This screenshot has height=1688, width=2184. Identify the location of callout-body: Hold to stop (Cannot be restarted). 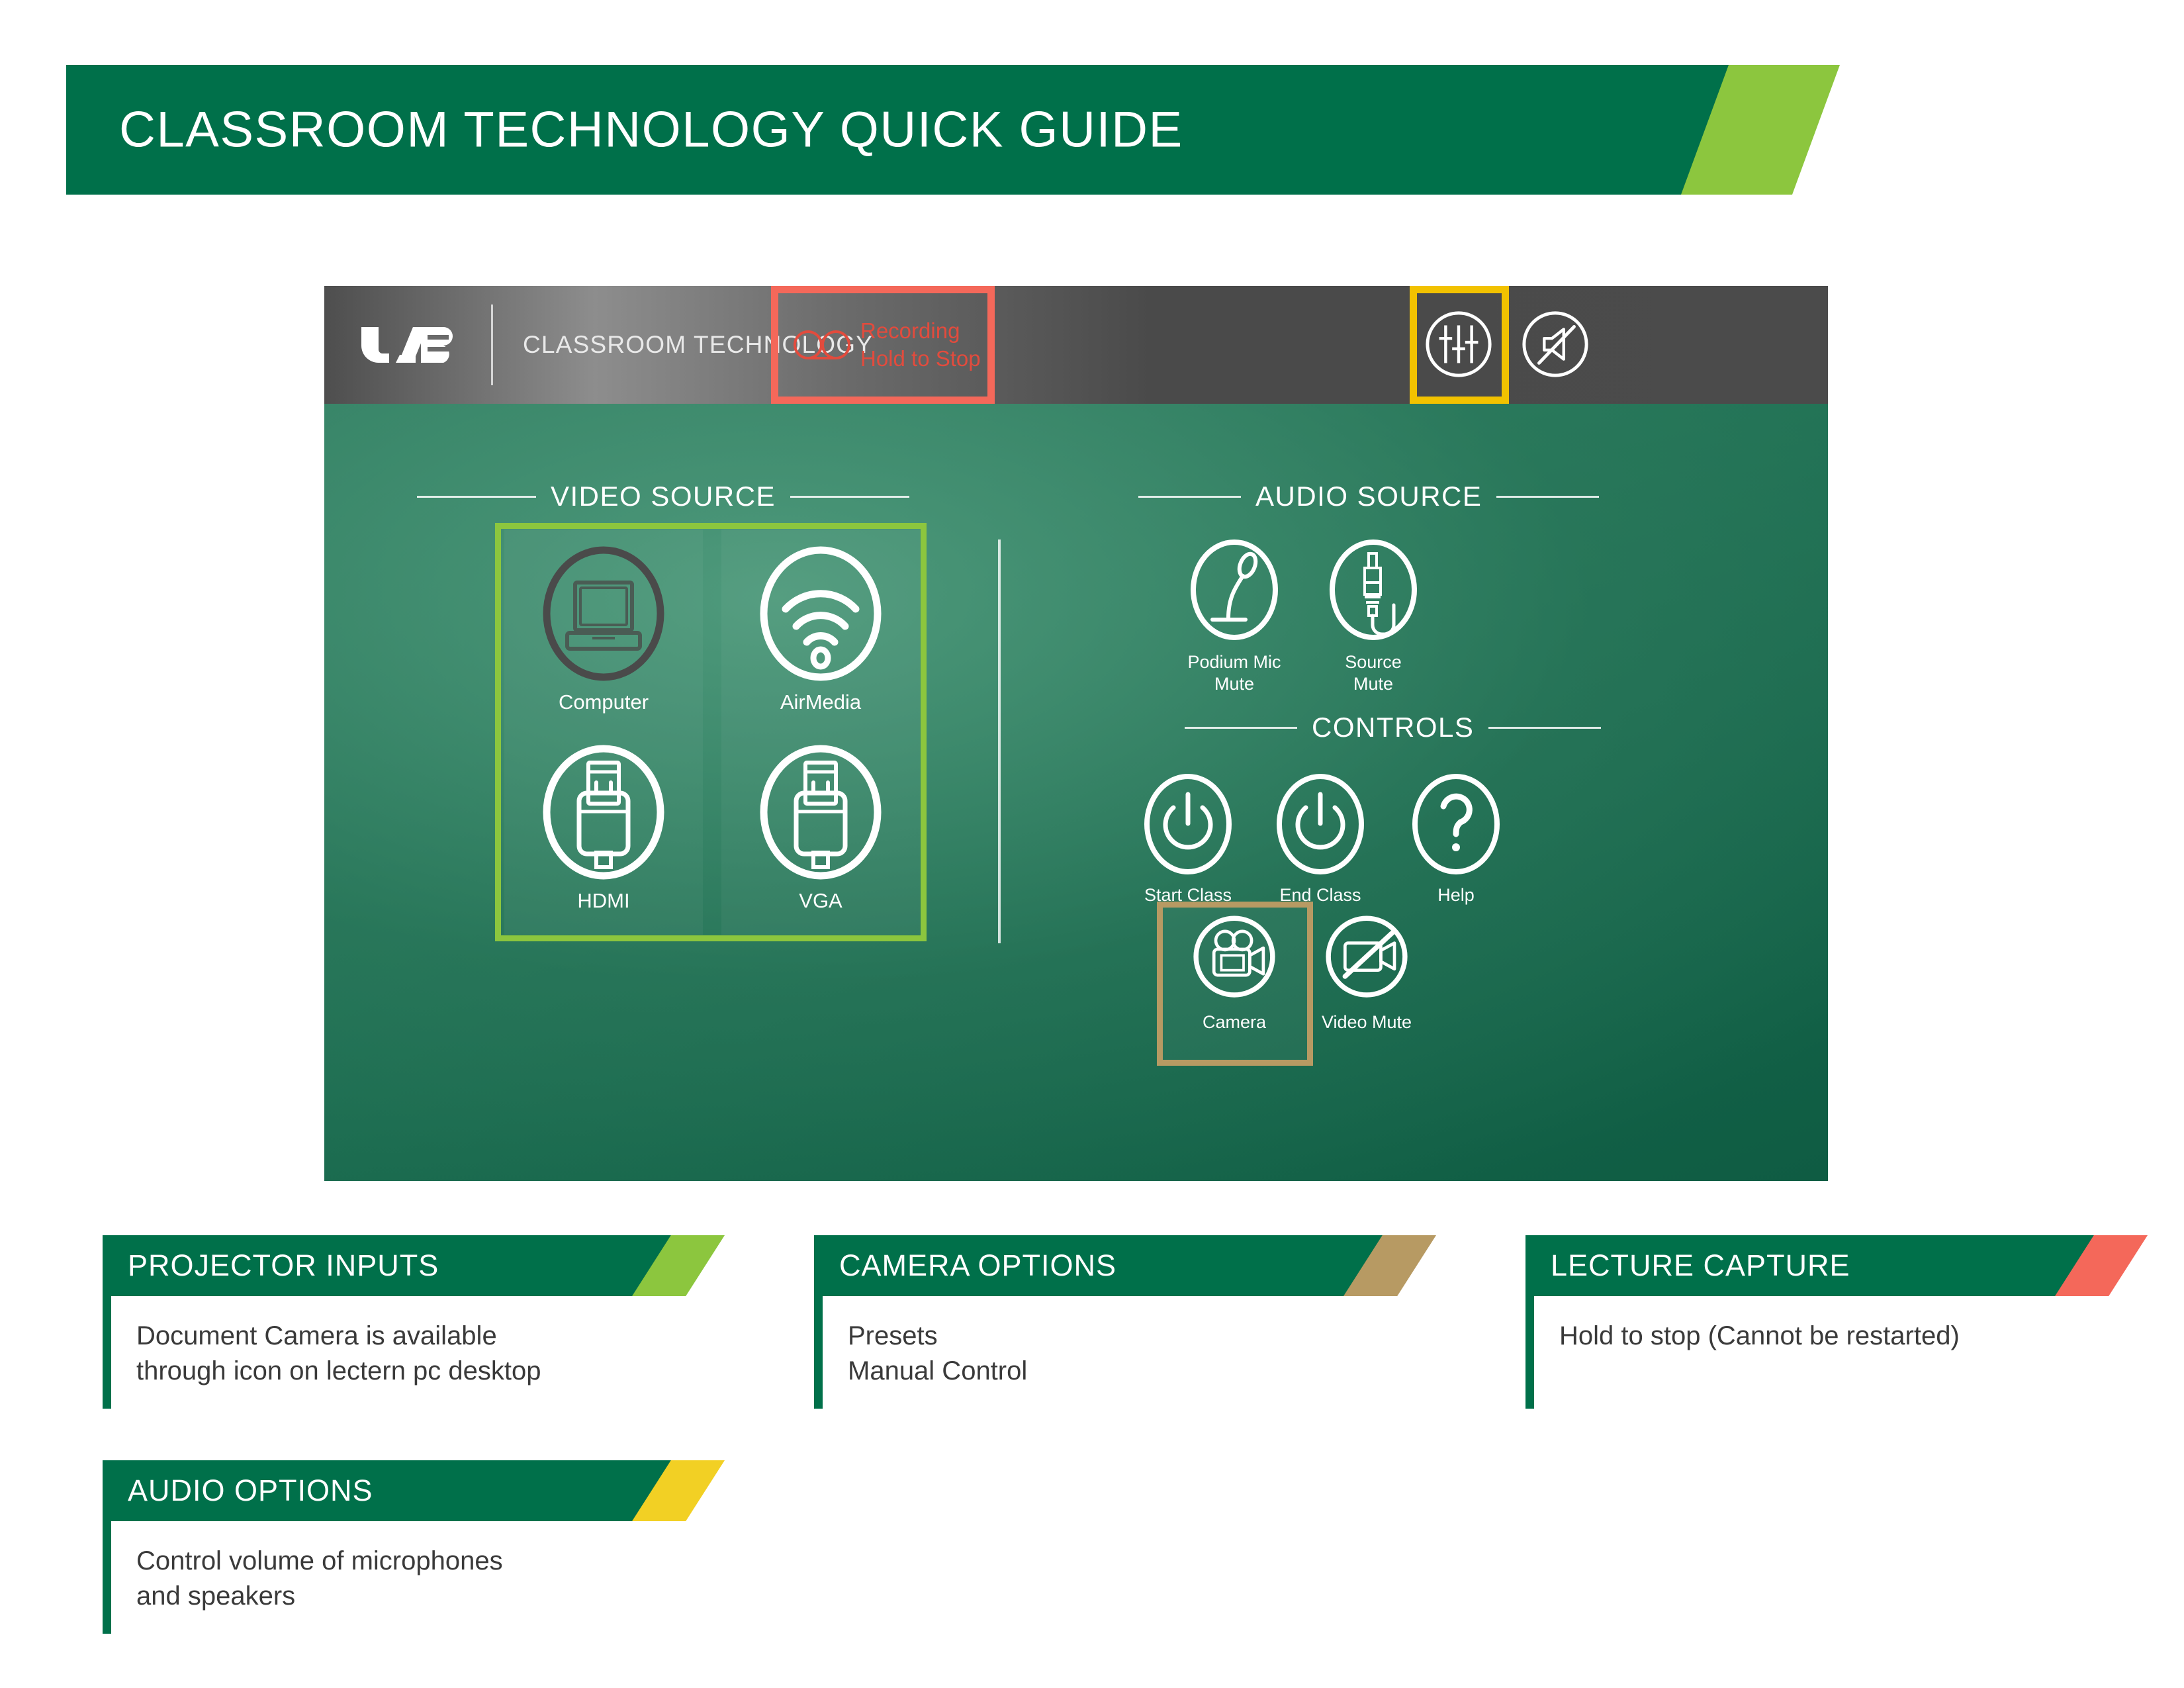
(1853, 1352).